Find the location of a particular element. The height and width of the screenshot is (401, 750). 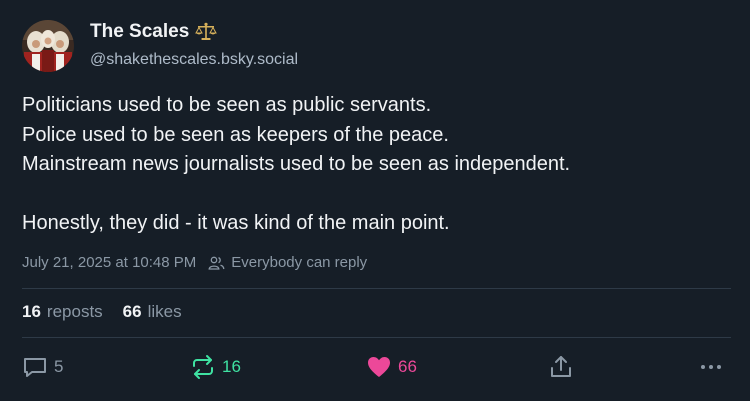

post-timestamp: July 21, 2025 at 10:48 PM is located at coordinates (109, 262).